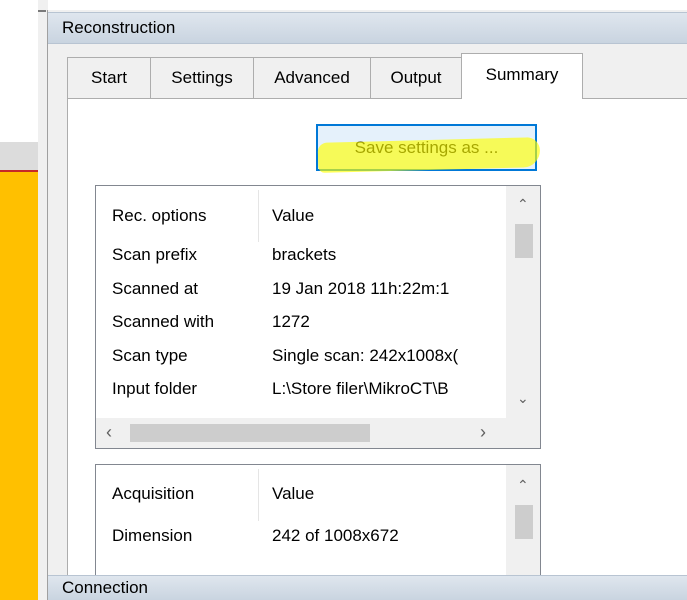 This screenshot has height=600, width=687. I want to click on splitter-grip, so click(42, 11).